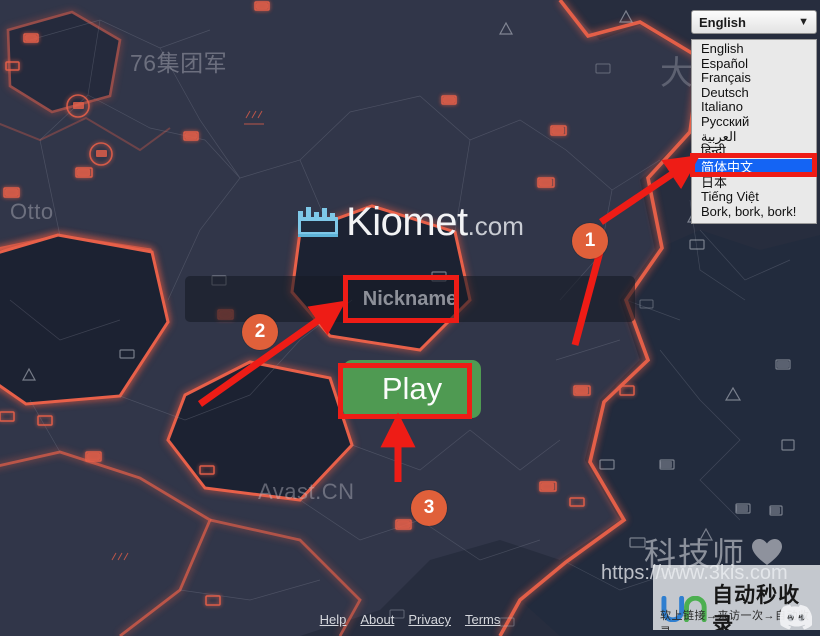 The height and width of the screenshot is (636, 820). I want to click on footer-link-terms: Terms, so click(482, 619).